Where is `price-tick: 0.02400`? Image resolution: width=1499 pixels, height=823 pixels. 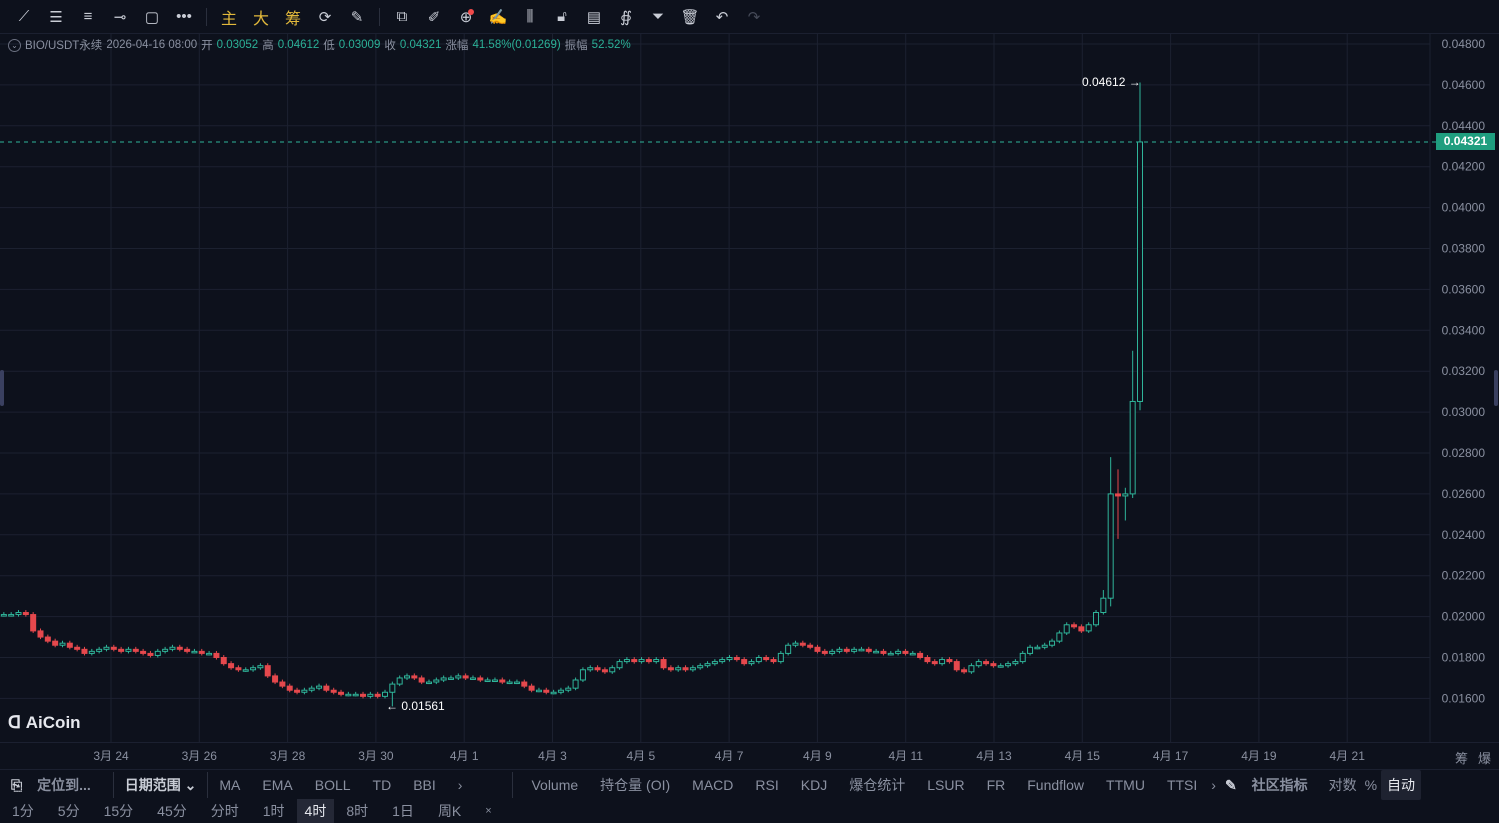
price-tick: 0.02400 is located at coordinates (1464, 535).